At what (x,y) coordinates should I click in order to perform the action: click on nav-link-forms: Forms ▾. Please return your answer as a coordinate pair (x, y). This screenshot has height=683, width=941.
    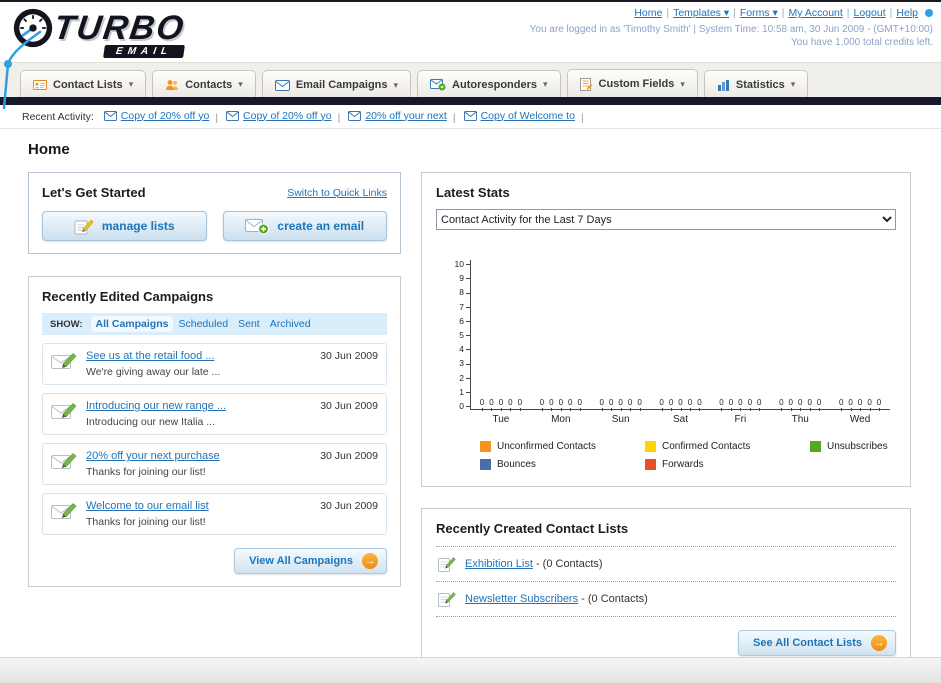
    Looking at the image, I should click on (759, 13).